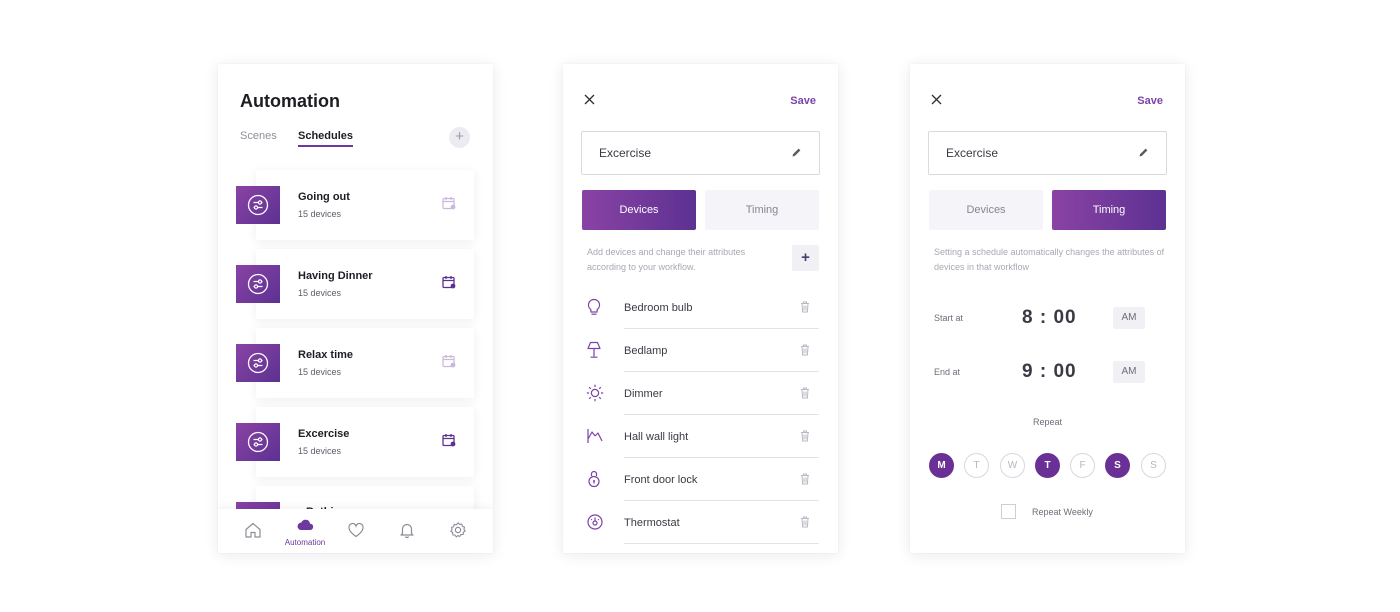 The image size is (1400, 612). I want to click on nav-favorites, so click(356, 531).